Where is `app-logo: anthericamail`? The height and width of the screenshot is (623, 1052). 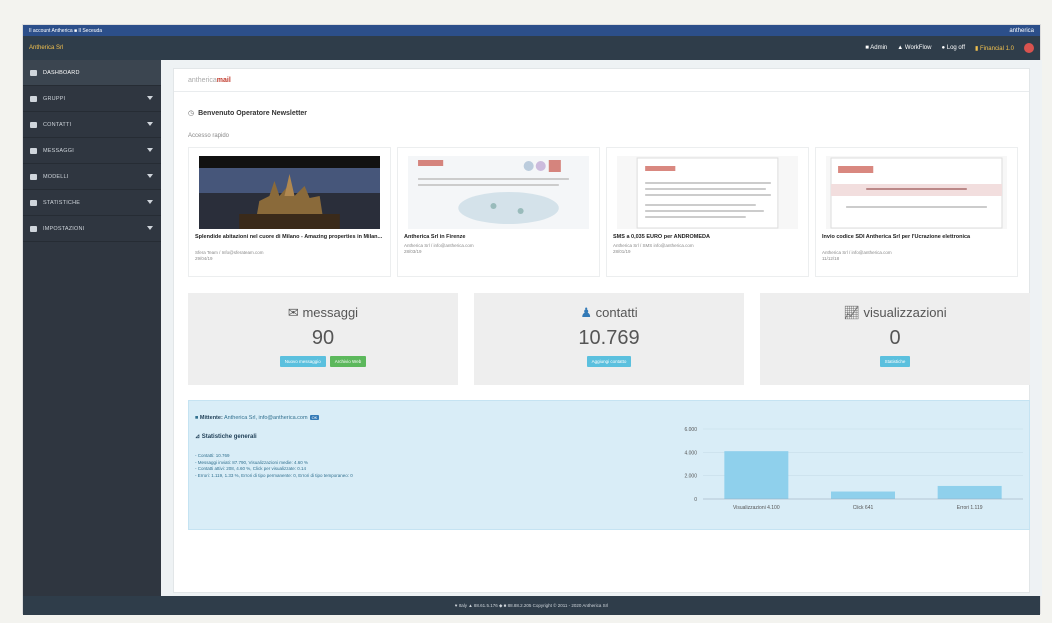 app-logo: anthericamail is located at coordinates (209, 80).